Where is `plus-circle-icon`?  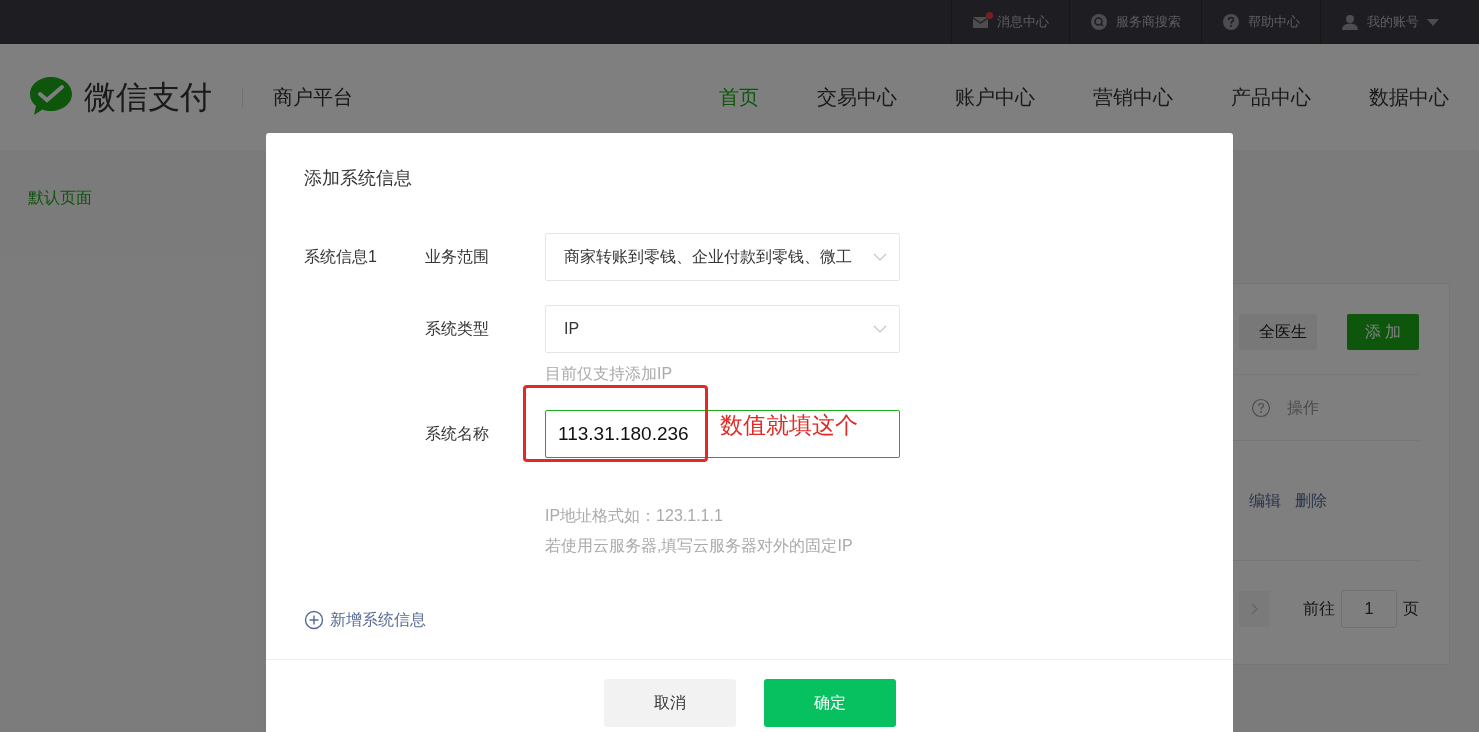 plus-circle-icon is located at coordinates (314, 620).